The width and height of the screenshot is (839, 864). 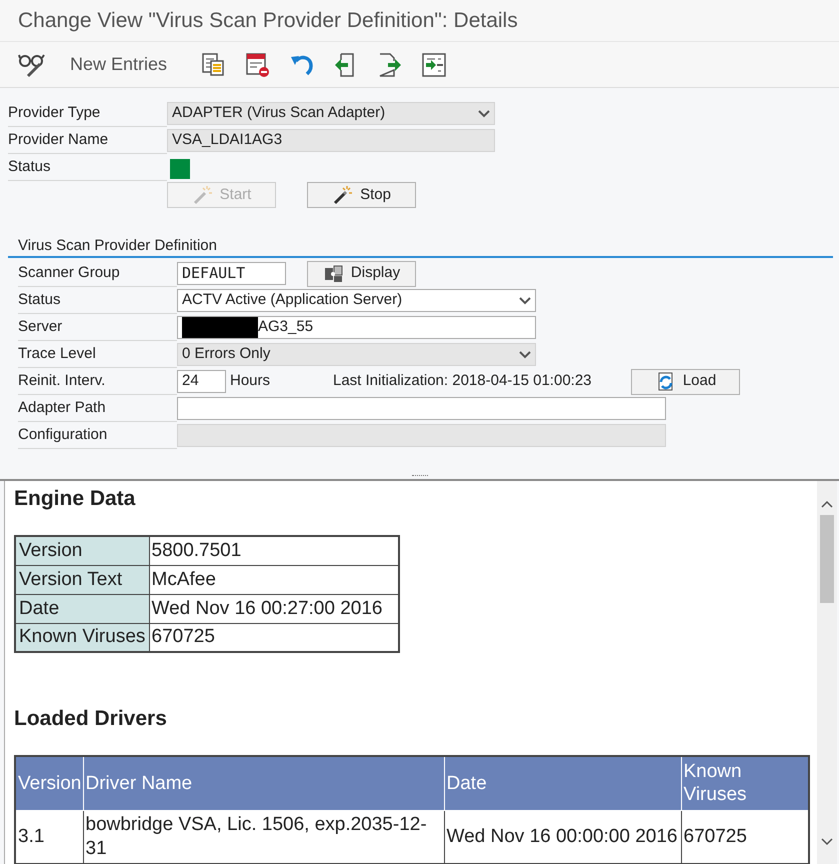 I want to click on puzzle-icon, so click(x=333, y=273).